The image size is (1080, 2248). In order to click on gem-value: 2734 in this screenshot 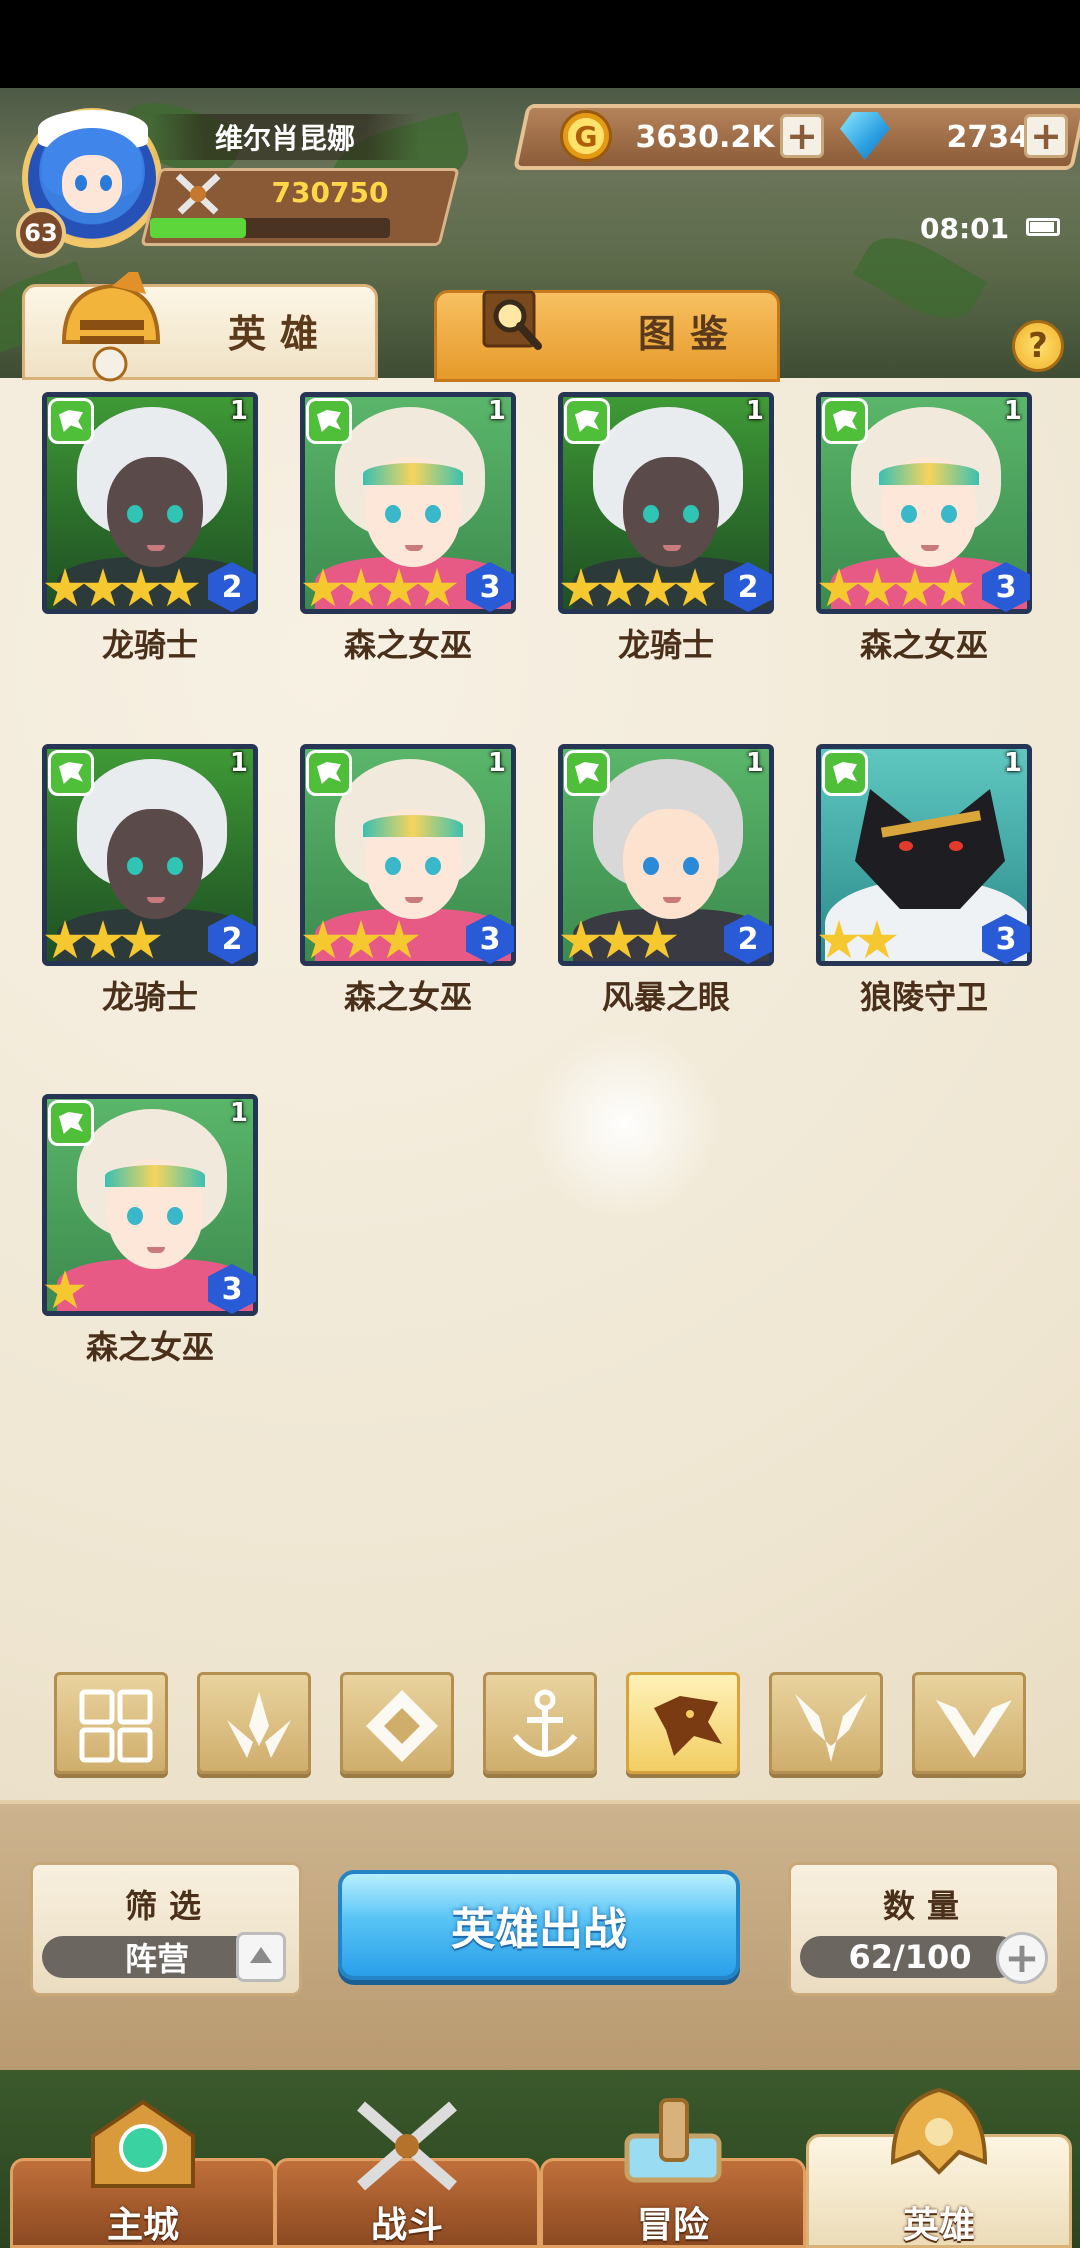, I will do `click(988, 137)`.